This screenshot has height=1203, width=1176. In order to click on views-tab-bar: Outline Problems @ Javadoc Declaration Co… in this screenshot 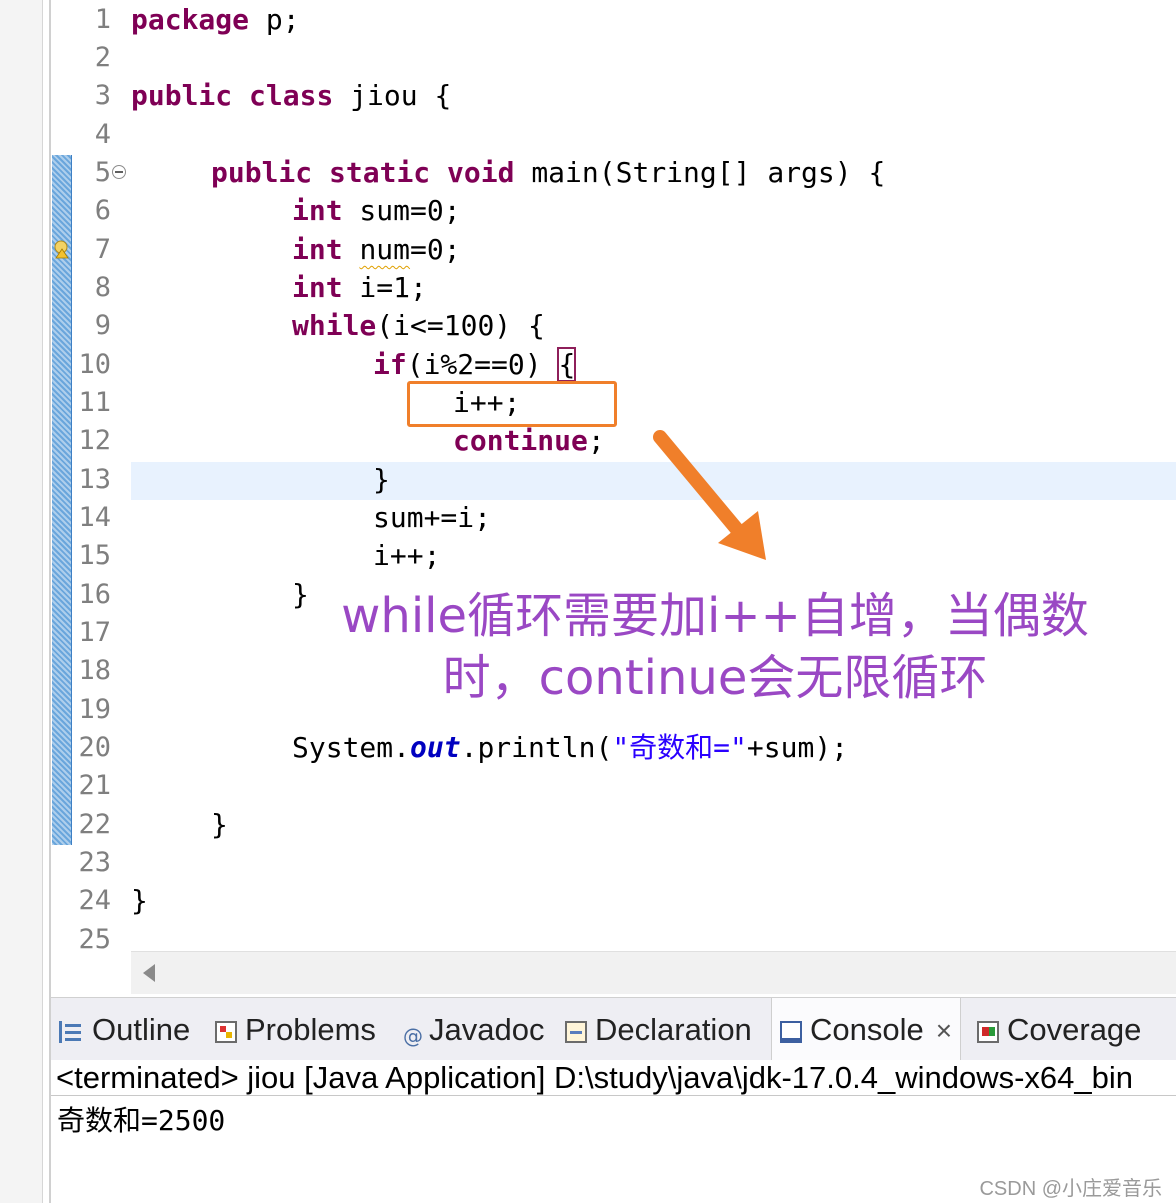, I will do `click(613, 1029)`.